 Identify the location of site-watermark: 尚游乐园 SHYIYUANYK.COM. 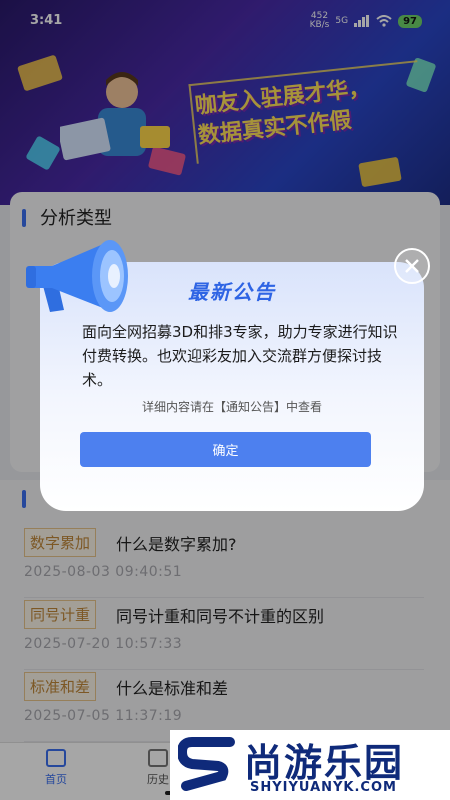
(310, 765).